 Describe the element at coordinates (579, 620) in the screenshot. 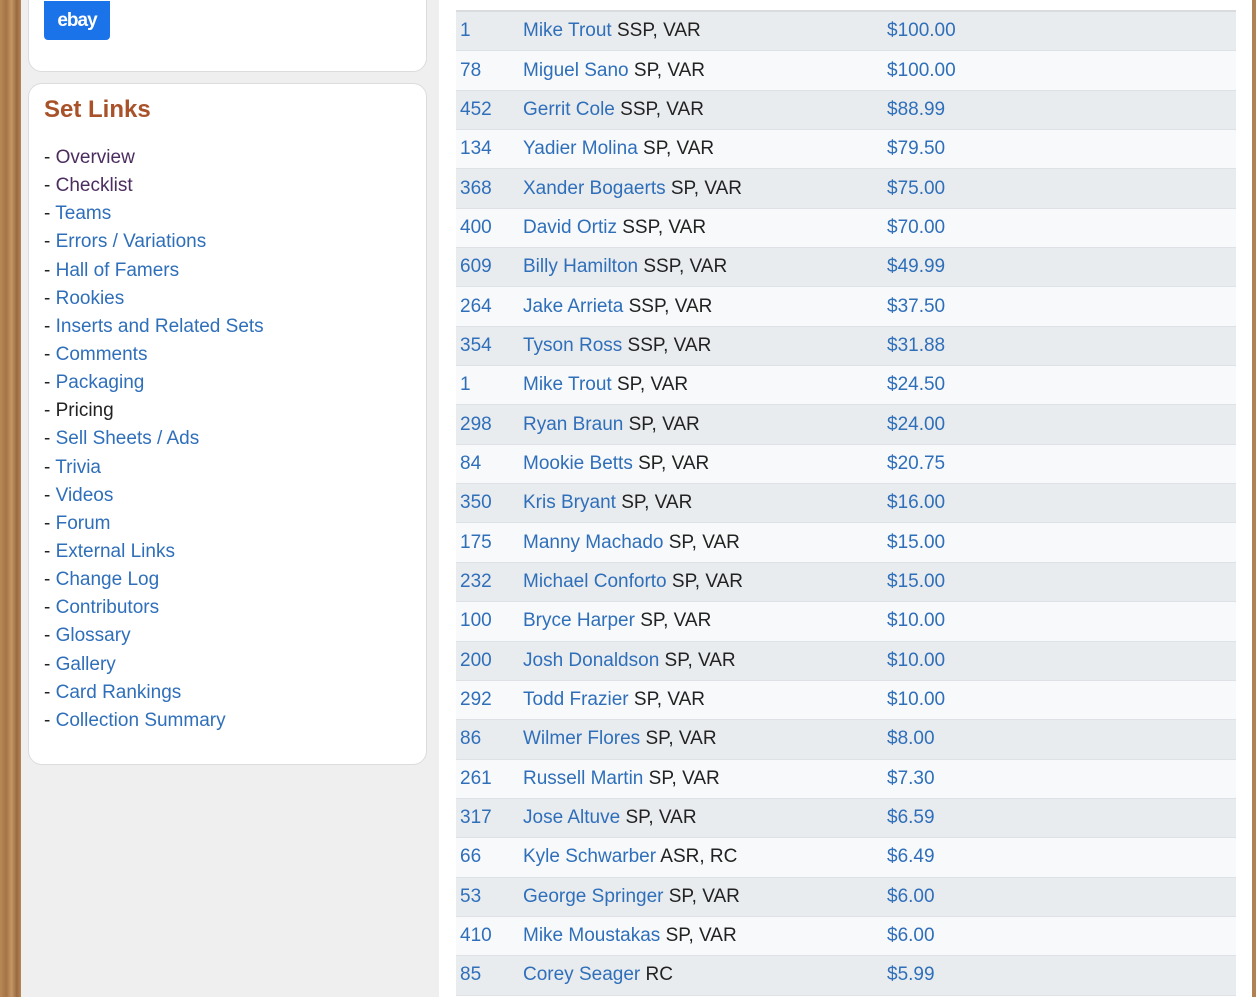

I see `player-link: Bryce Harper` at that location.